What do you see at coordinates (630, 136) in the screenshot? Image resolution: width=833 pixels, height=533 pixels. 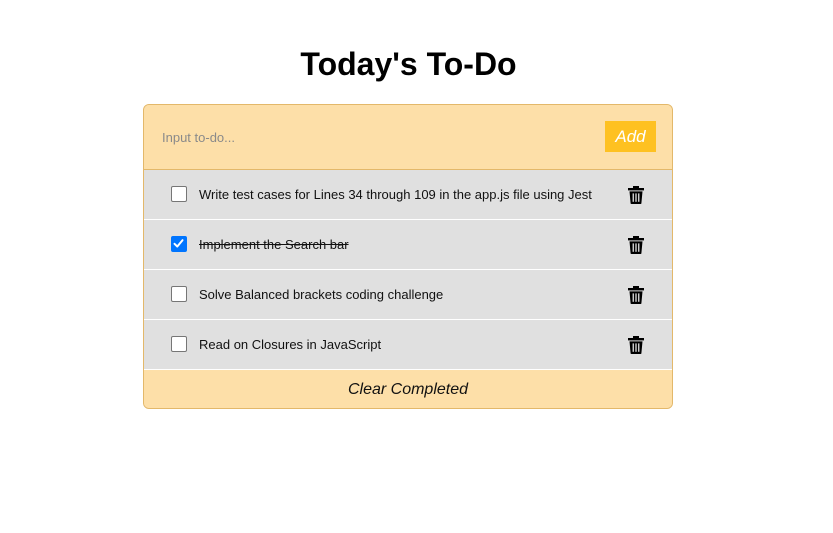 I see `add-button: Add` at bounding box center [630, 136].